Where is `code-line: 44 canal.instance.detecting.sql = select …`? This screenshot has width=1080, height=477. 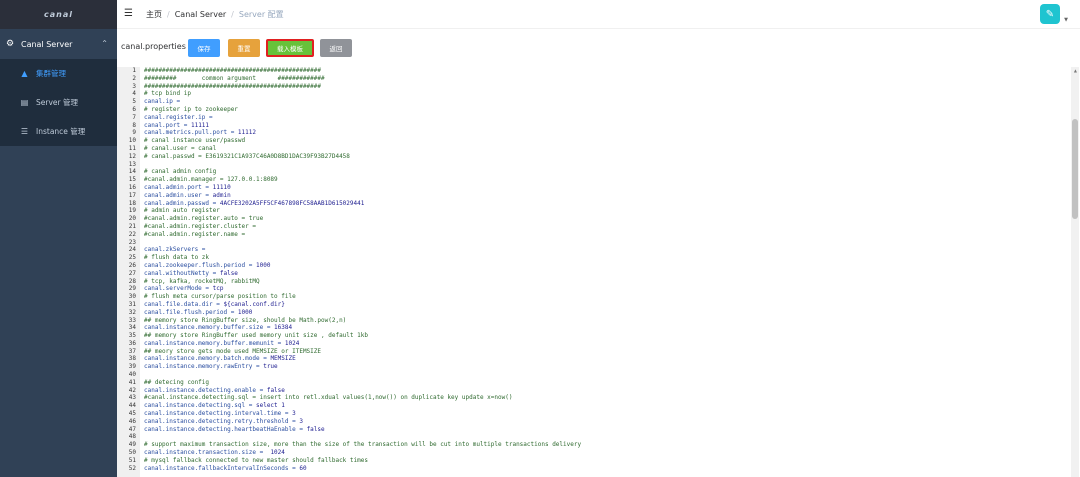 code-line: 44 canal.instance.detecting.sql = select … is located at coordinates (593, 406).